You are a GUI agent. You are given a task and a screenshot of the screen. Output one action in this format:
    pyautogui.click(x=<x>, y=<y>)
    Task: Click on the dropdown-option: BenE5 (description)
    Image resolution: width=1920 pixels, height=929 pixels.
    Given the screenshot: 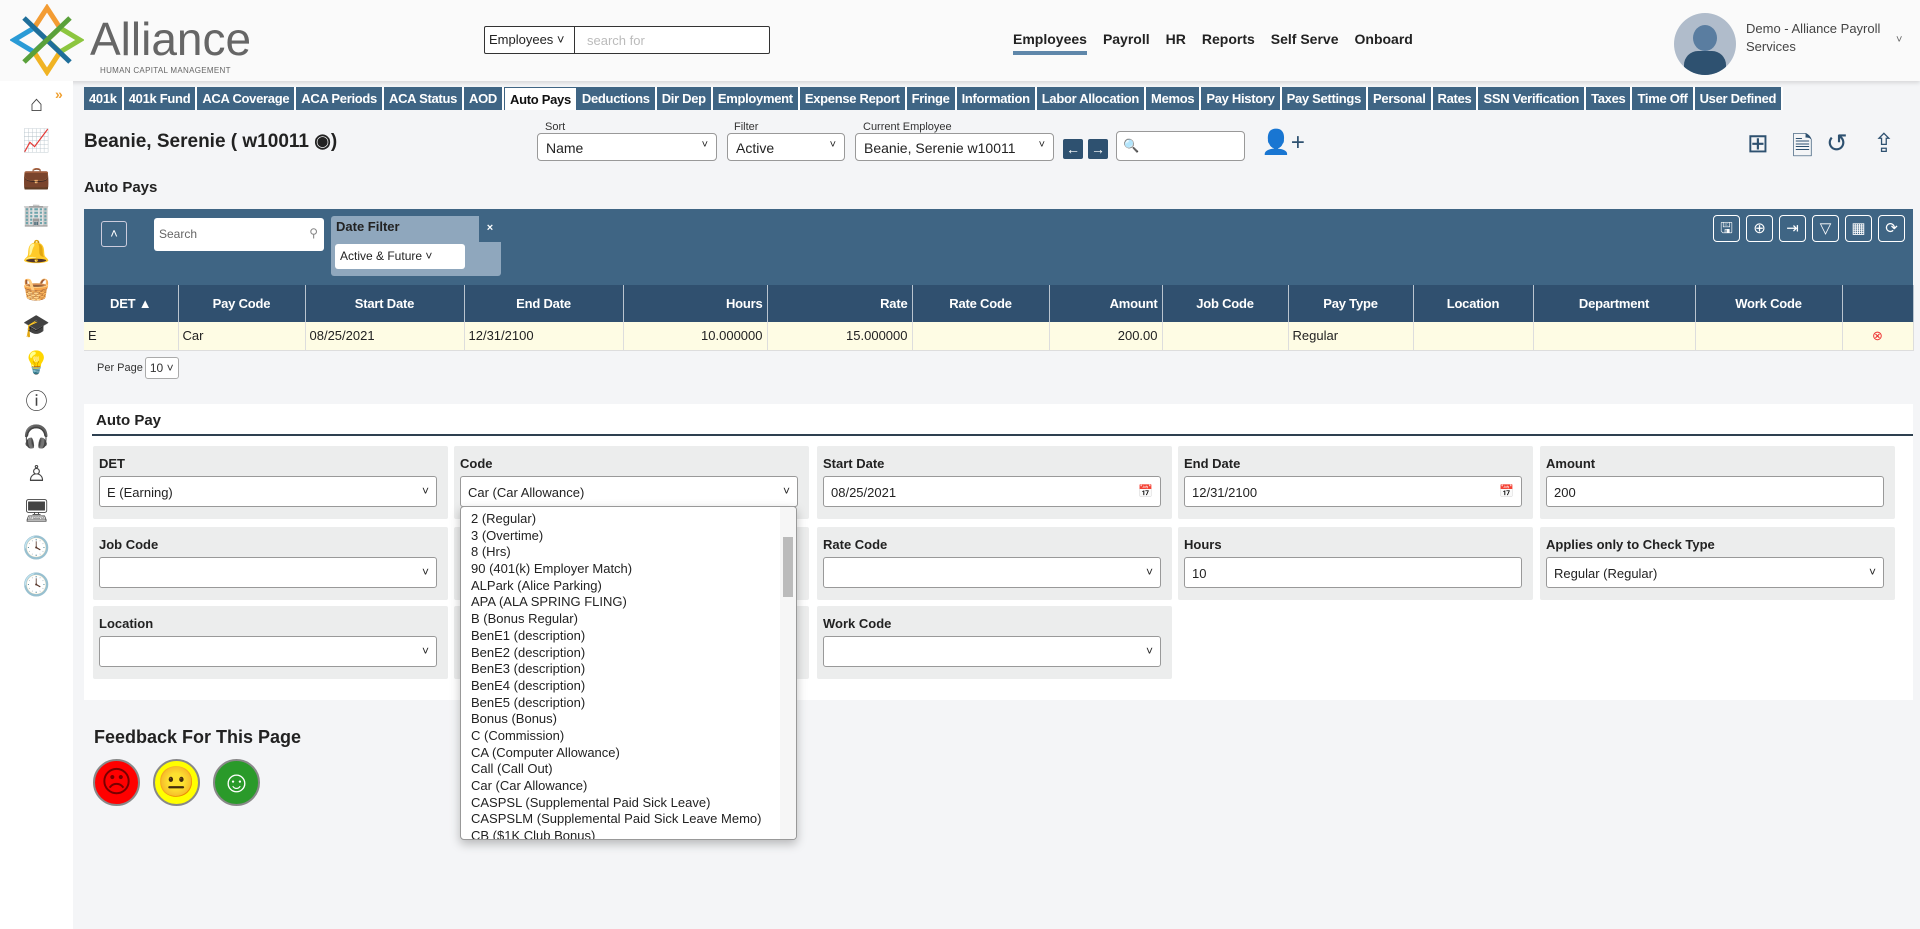 What is the action you would take?
    pyautogui.click(x=628, y=703)
    